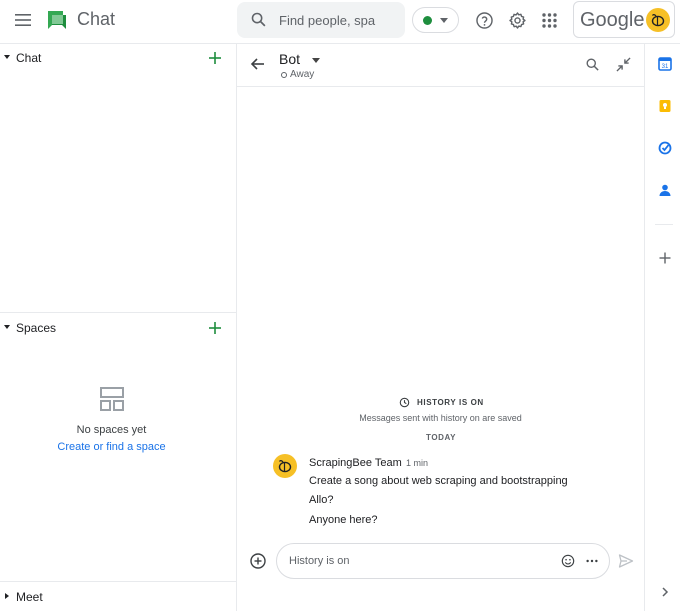 The image size is (680, 612). What do you see at coordinates (289, 59) in the screenshot?
I see `conversation-title: Bot` at bounding box center [289, 59].